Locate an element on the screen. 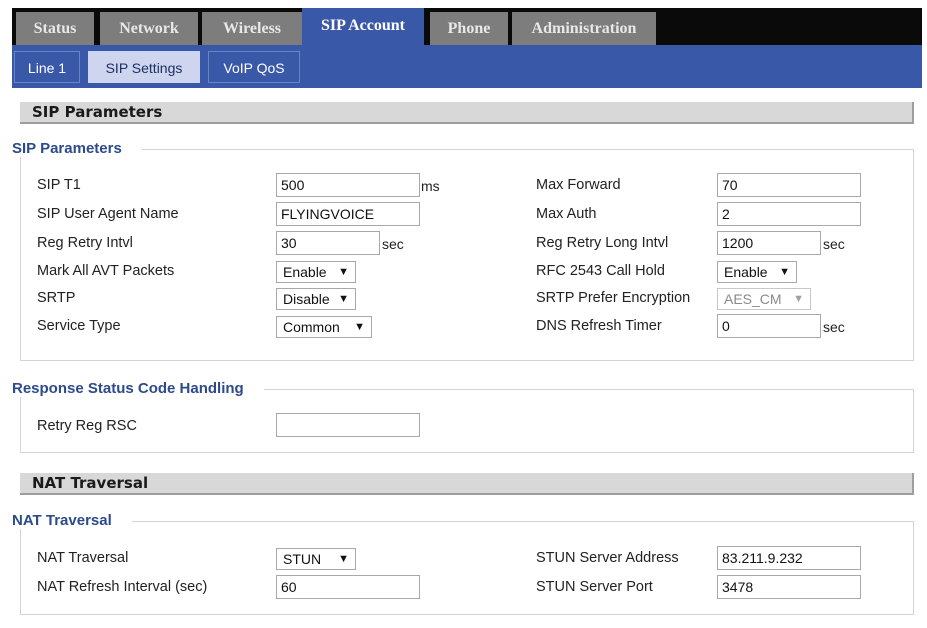 The height and width of the screenshot is (628, 927). tab-phone: Phone is located at coordinates (469, 28).